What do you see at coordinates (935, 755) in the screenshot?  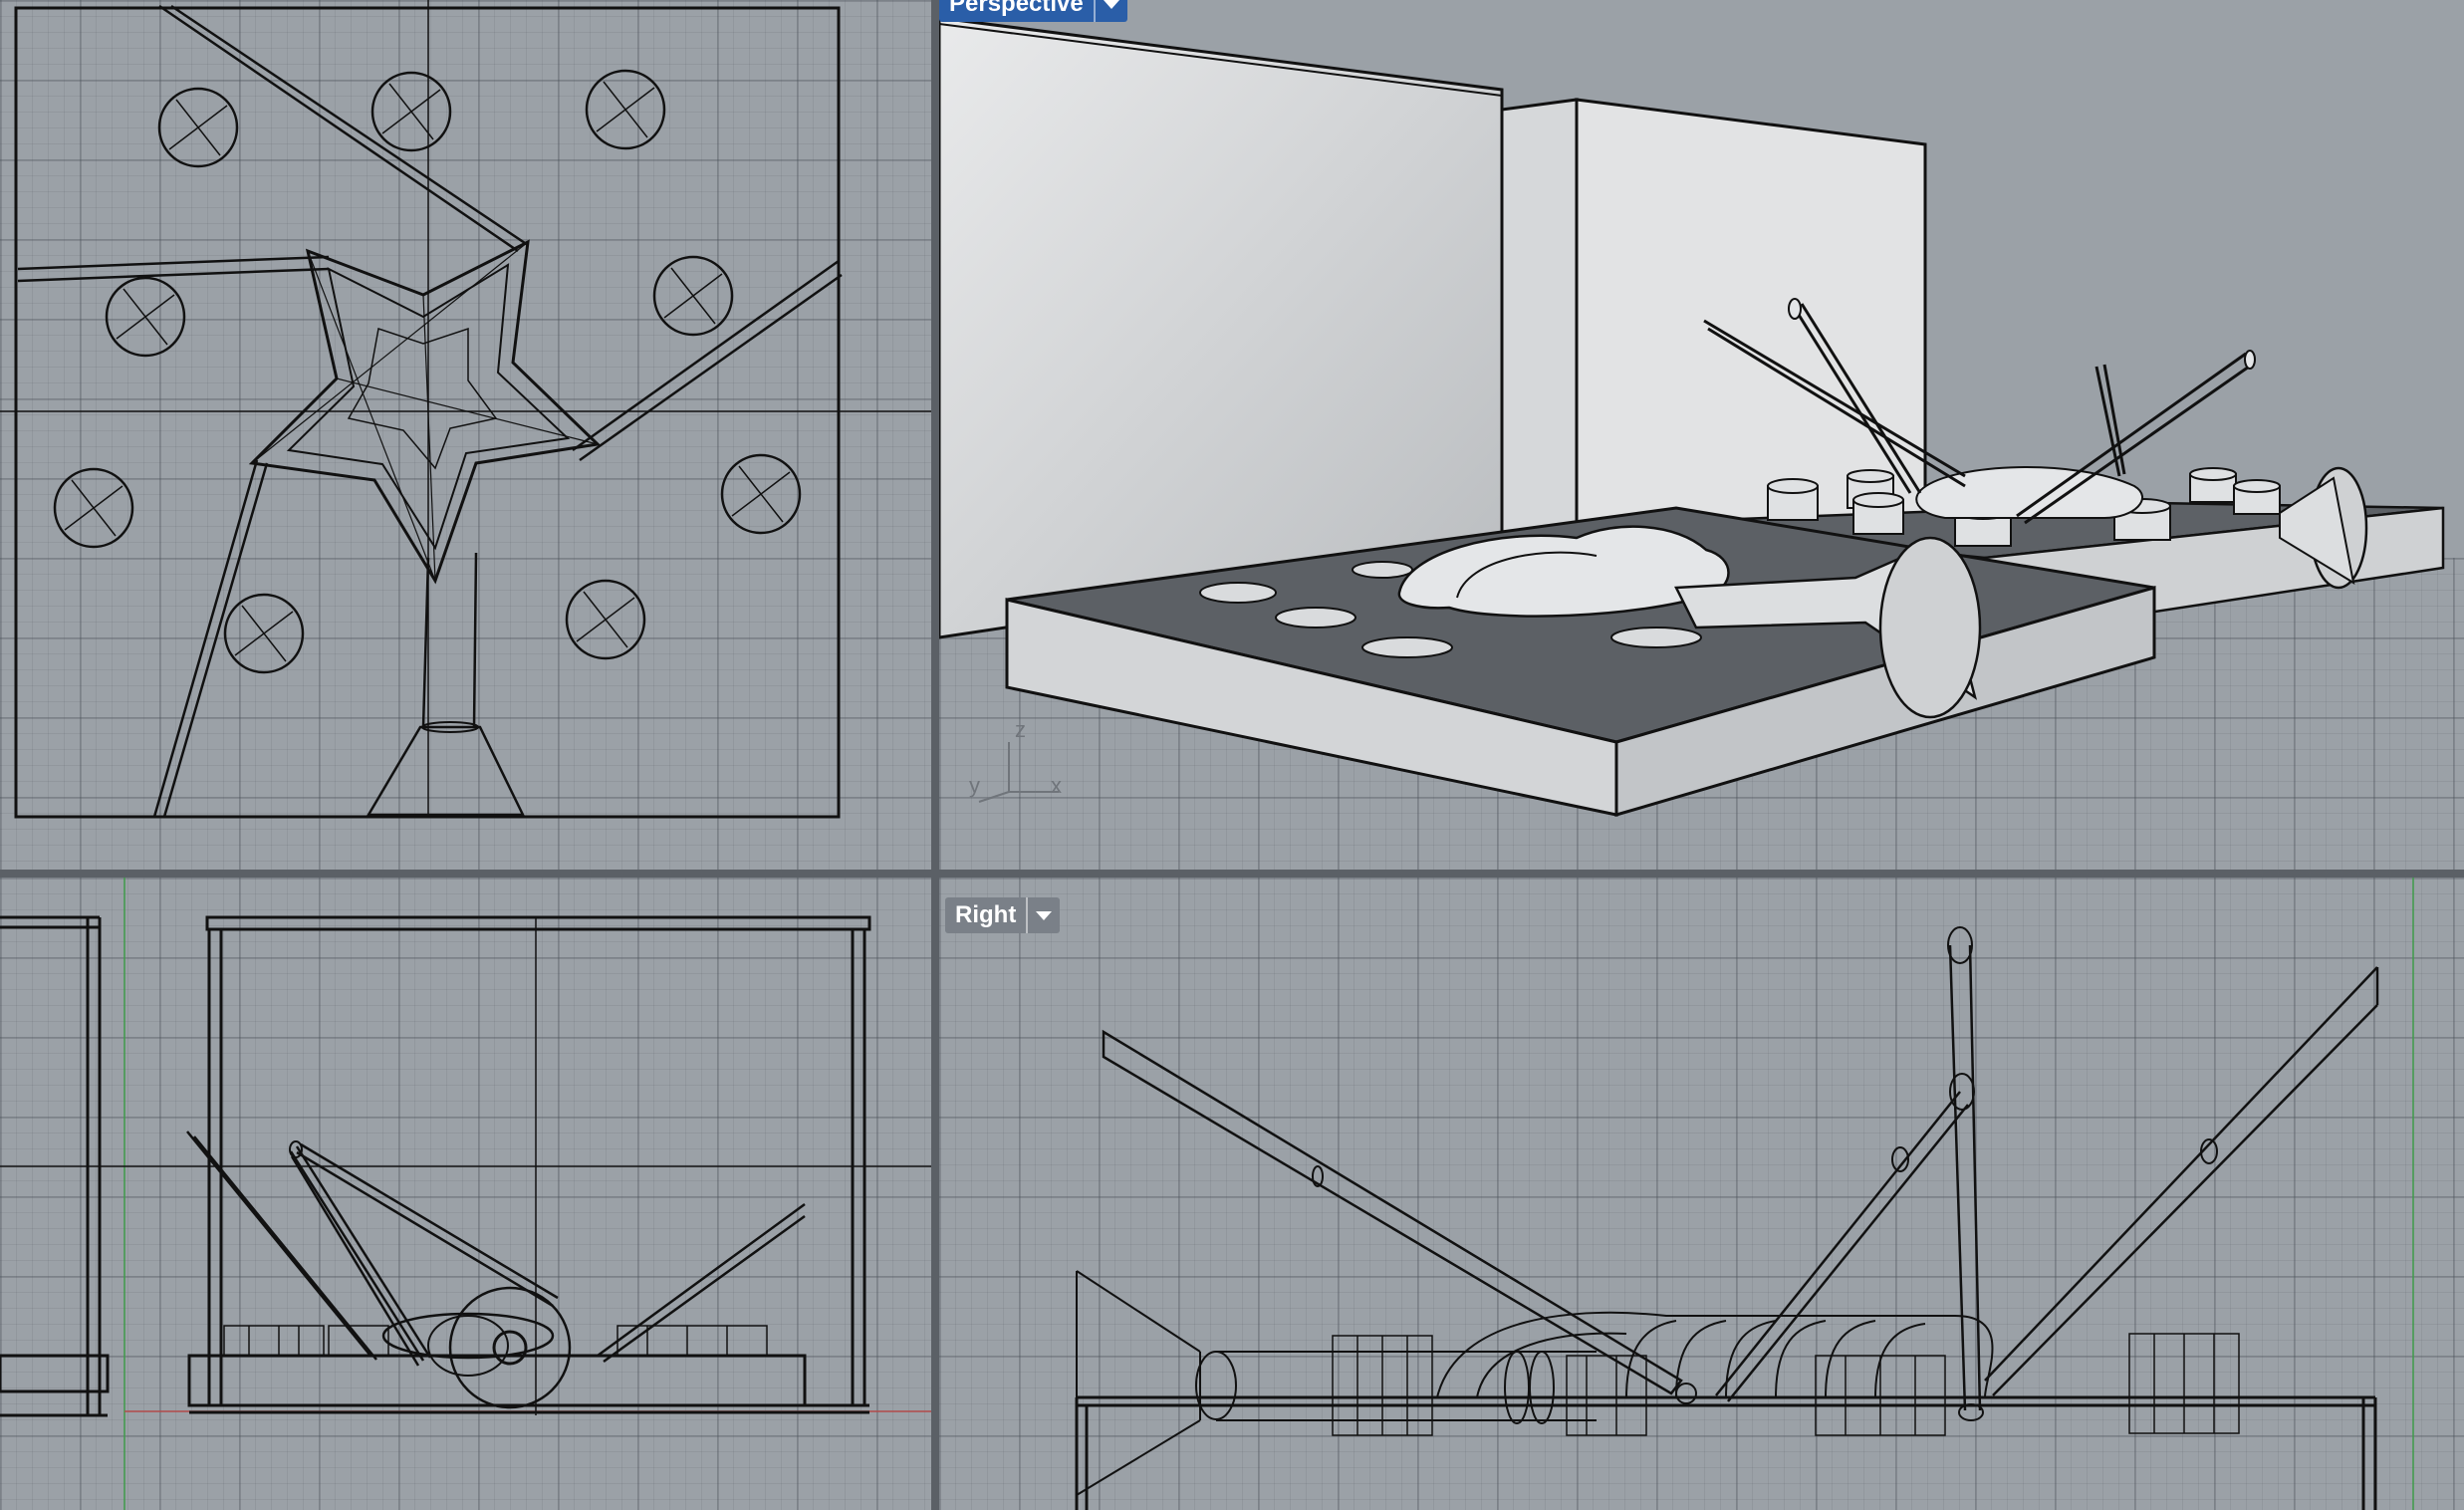 I see `viewport-splitter-vertical` at bounding box center [935, 755].